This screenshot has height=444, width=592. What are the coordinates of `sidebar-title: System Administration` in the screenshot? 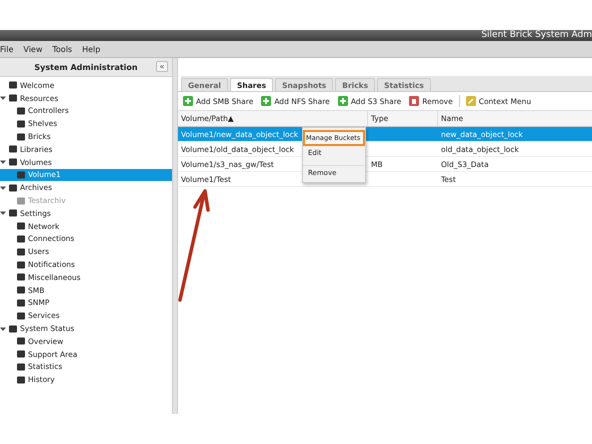 It's located at (86, 67).